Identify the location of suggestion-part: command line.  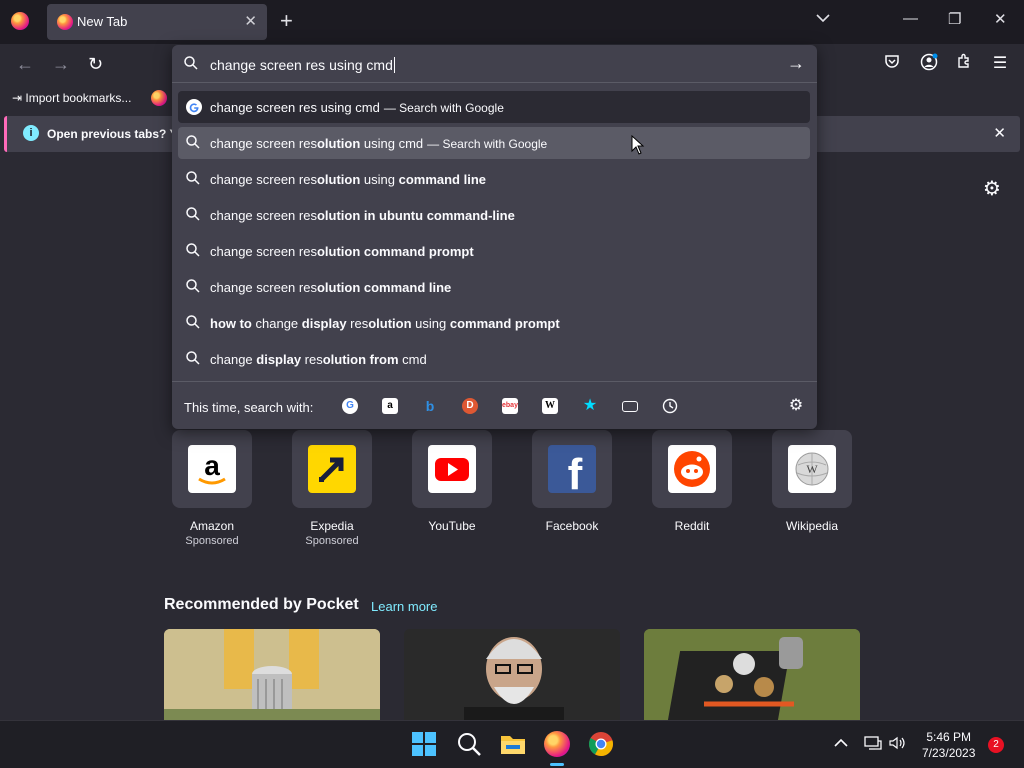
(442, 179).